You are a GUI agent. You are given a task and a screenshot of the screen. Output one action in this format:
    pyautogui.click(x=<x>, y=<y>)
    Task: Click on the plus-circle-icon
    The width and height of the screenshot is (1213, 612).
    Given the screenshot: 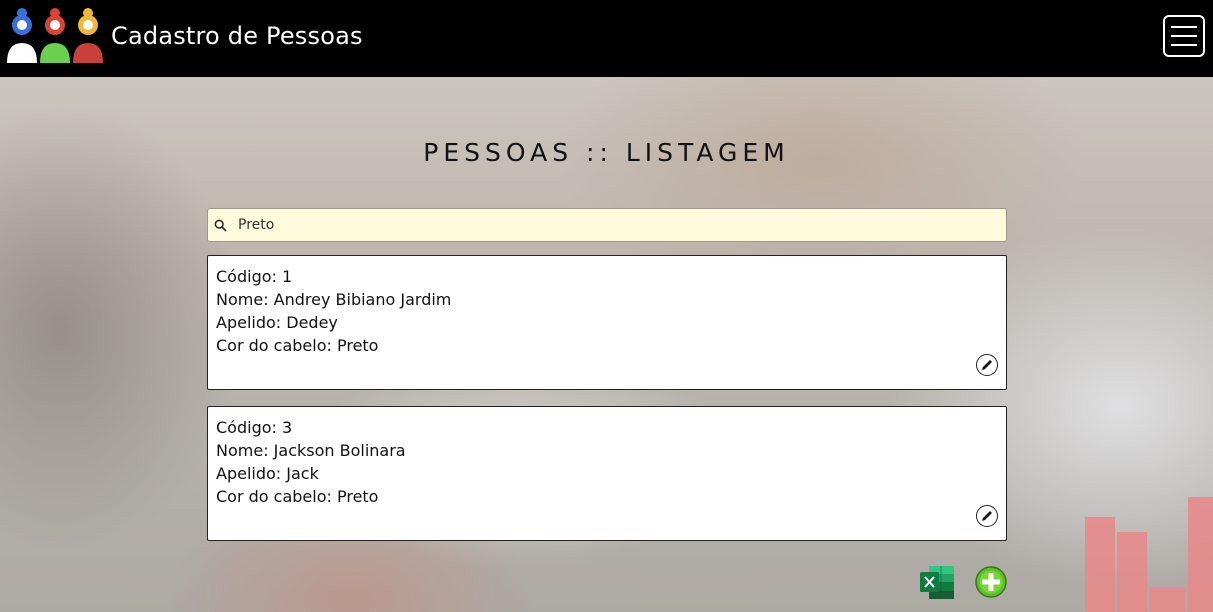 What is the action you would take?
    pyautogui.click(x=991, y=582)
    